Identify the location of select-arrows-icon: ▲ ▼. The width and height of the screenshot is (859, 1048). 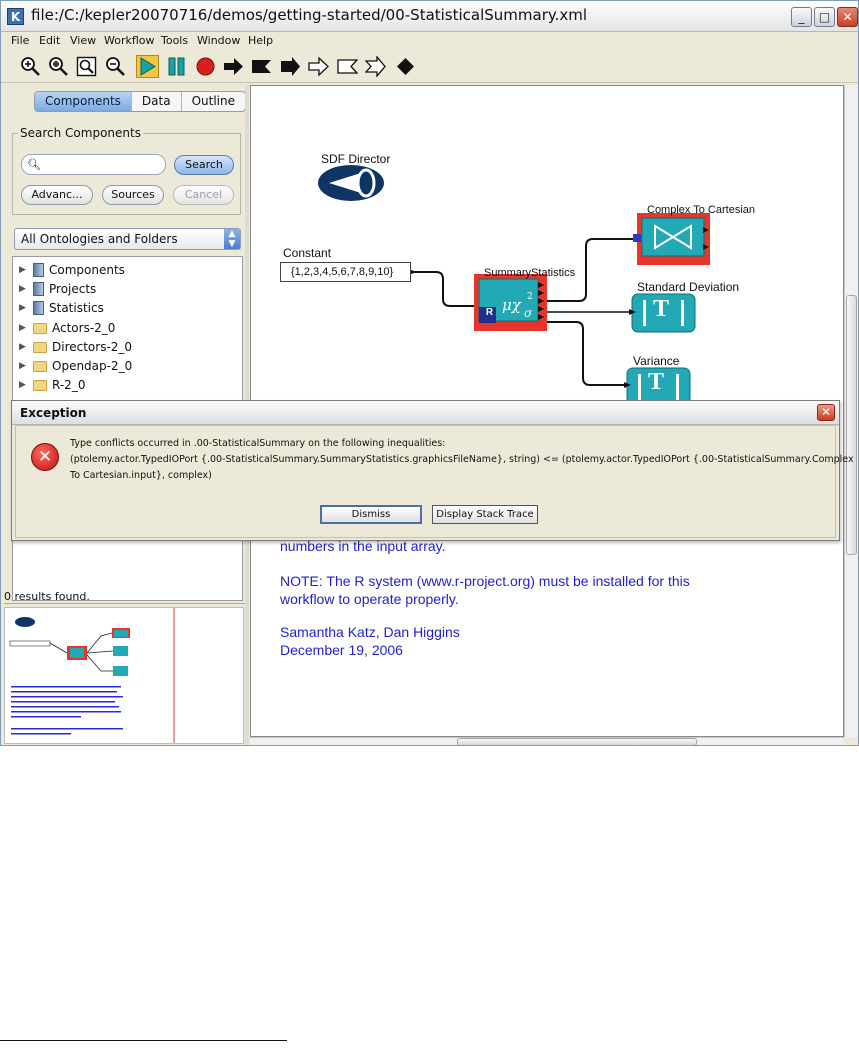
(232, 239).